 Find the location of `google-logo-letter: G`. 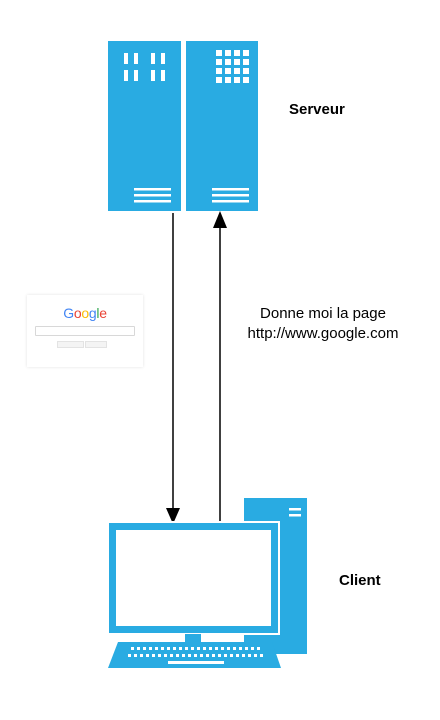

google-logo-letter: G is located at coordinates (68, 313).